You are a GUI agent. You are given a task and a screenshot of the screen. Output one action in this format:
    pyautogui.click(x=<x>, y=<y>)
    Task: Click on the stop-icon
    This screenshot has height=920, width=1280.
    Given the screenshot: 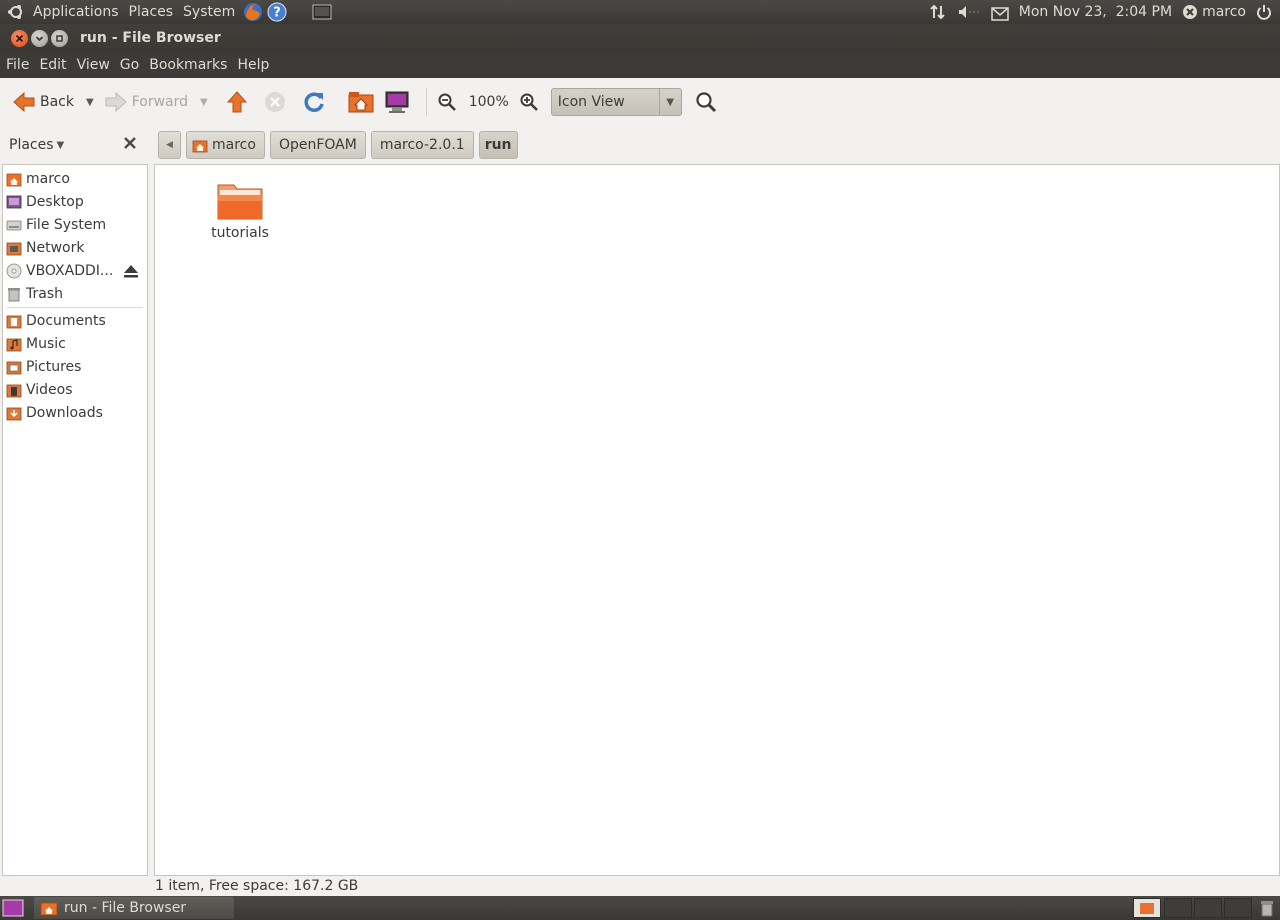 What is the action you would take?
    pyautogui.click(x=274, y=102)
    